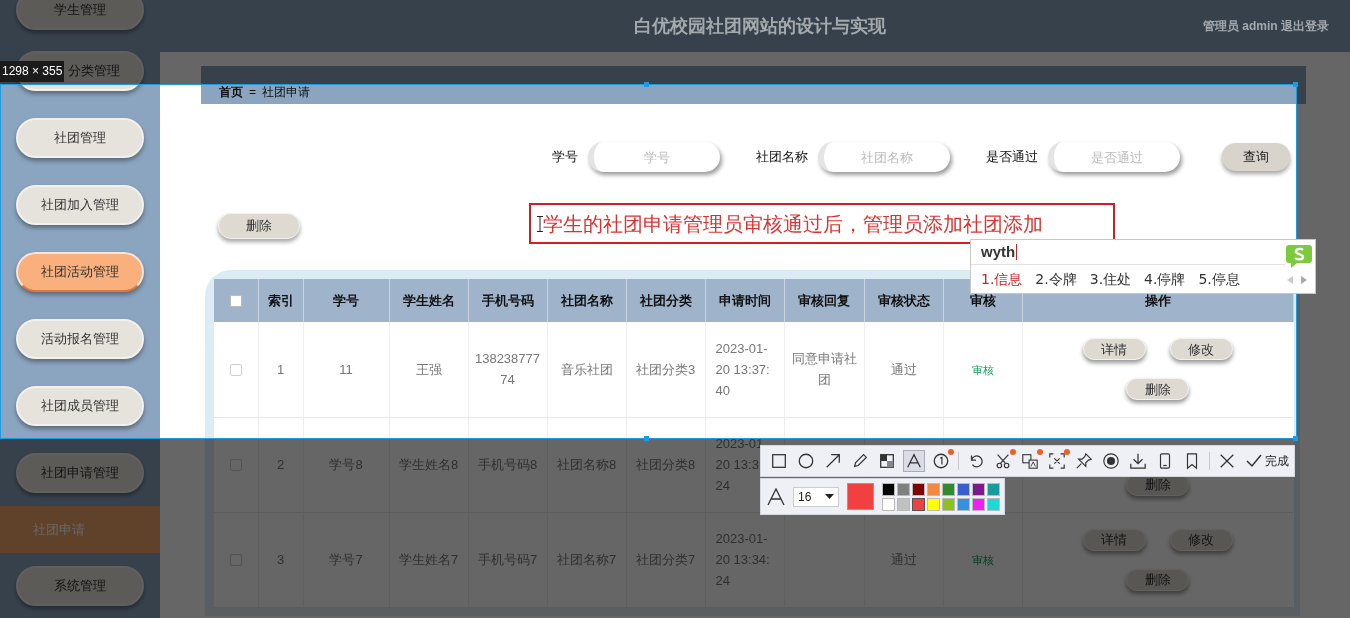 The width and height of the screenshot is (1350, 618). I want to click on sidebar-item: 社团成员管理, so click(80, 406).